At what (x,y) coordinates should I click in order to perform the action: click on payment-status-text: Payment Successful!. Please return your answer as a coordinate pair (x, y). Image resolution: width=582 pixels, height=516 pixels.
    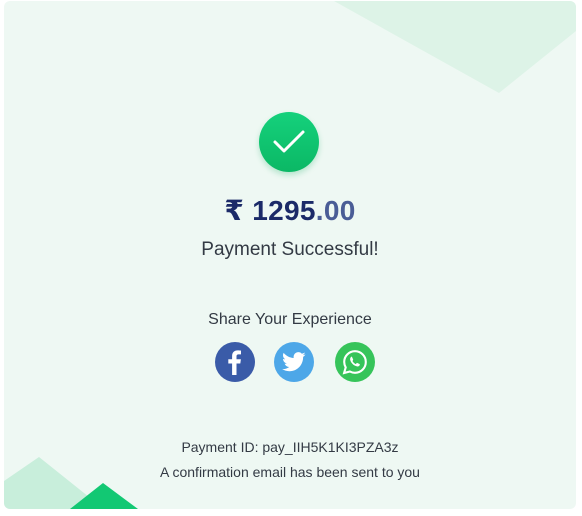
    Looking at the image, I should click on (290, 249).